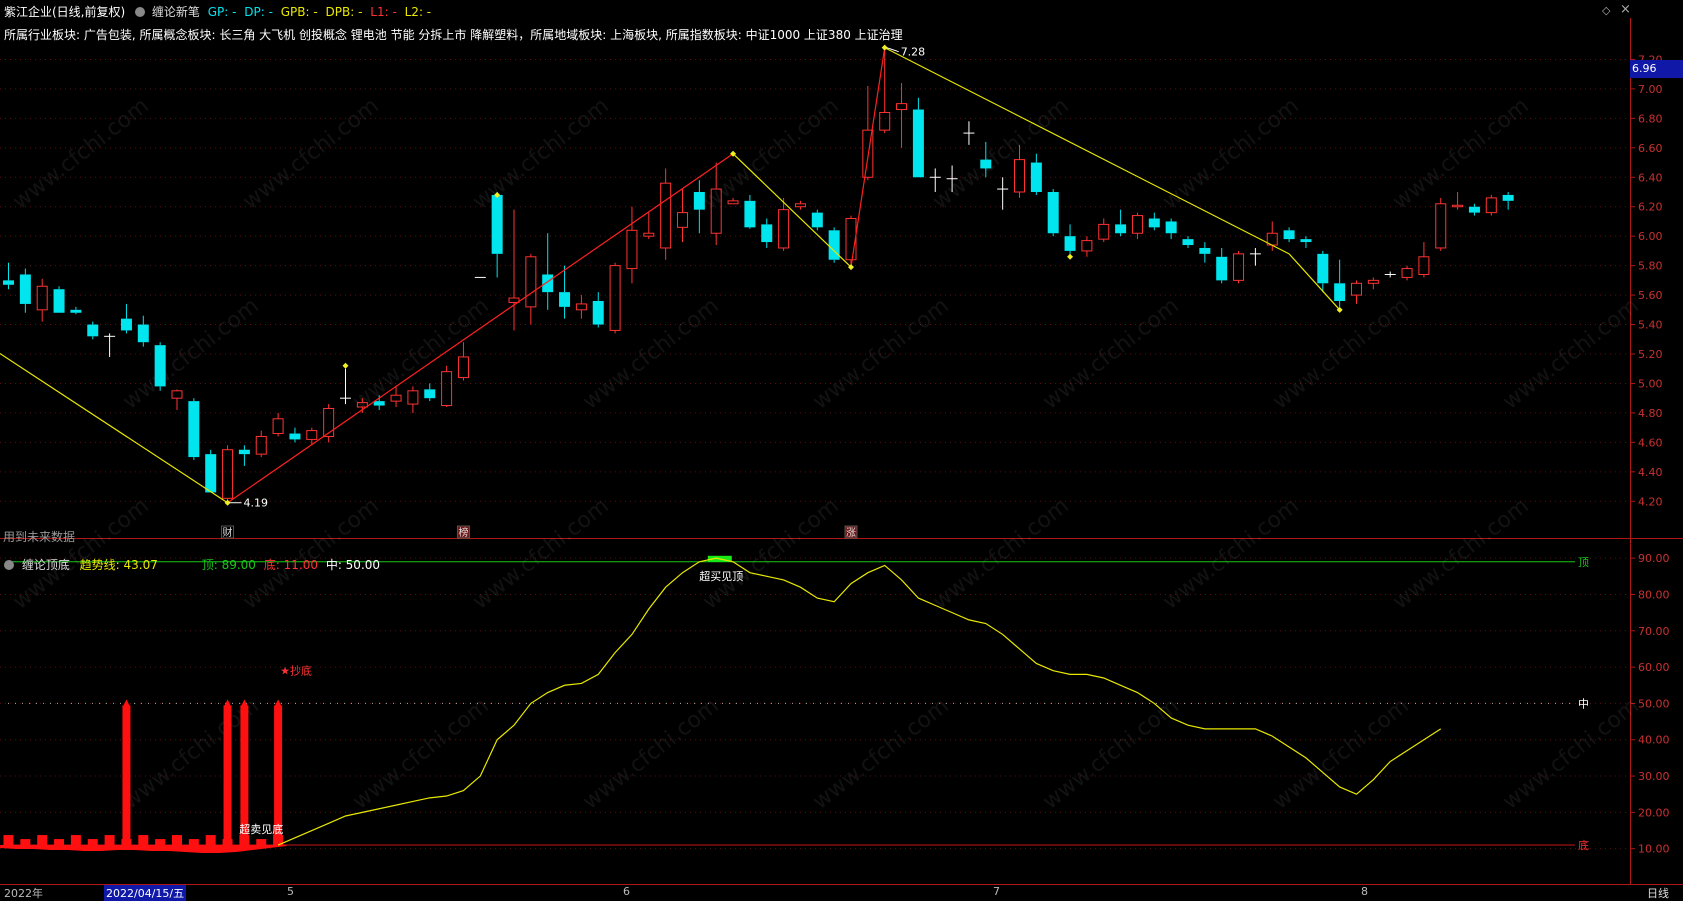 Image resolution: width=1683 pixels, height=901 pixels. I want to click on cursor-date: 2022/04/15/五, so click(145, 893).